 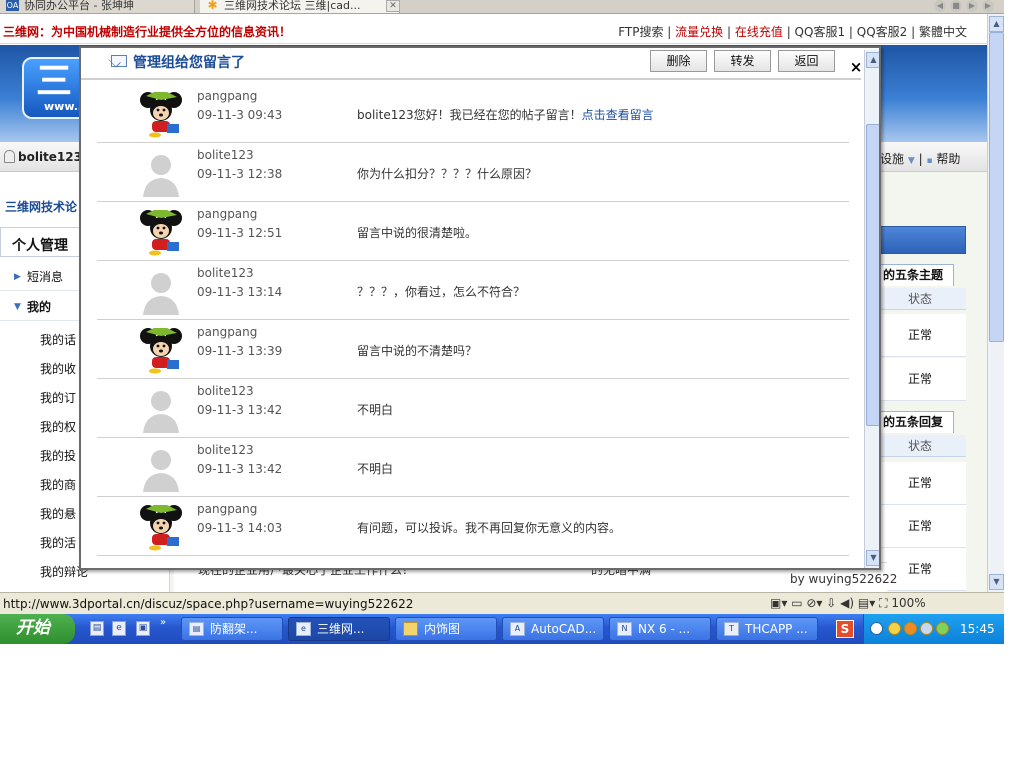 I want to click on quick-launch-desktop-icon: ▣, so click(x=143, y=628).